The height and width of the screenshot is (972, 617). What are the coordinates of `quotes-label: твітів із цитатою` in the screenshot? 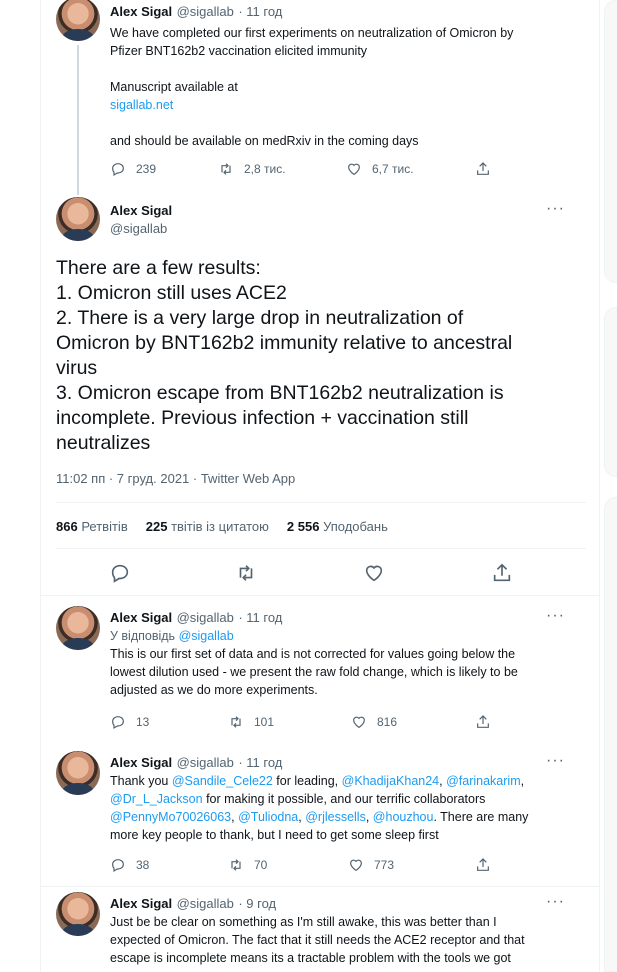 It's located at (220, 526).